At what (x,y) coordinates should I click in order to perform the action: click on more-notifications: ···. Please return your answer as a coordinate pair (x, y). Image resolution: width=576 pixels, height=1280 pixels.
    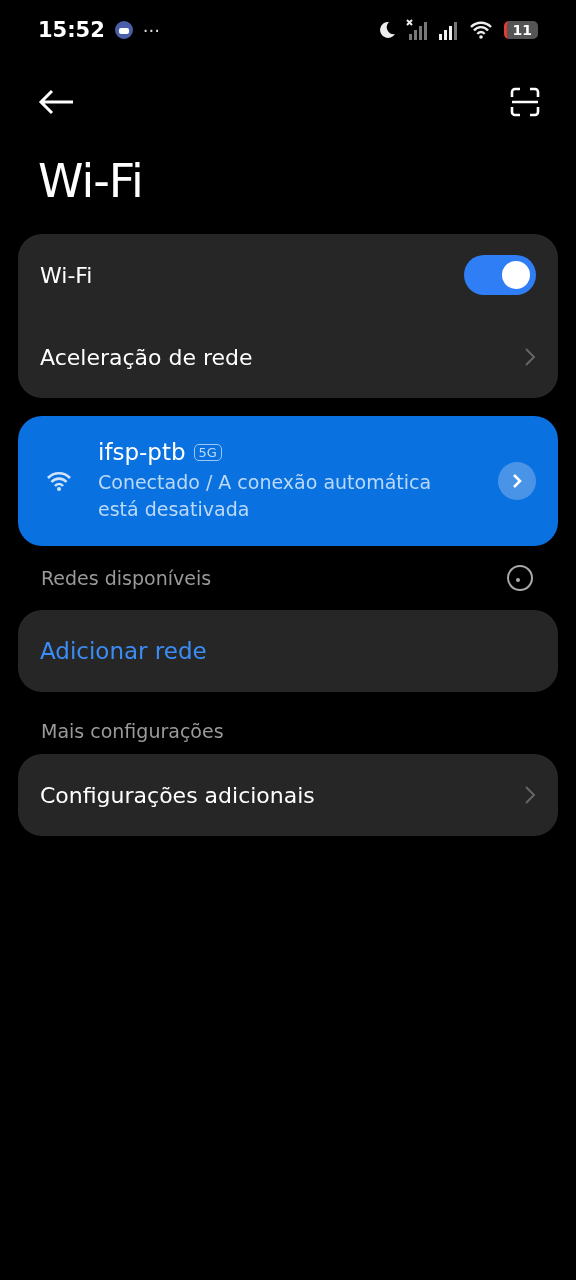
    Looking at the image, I should click on (151, 30).